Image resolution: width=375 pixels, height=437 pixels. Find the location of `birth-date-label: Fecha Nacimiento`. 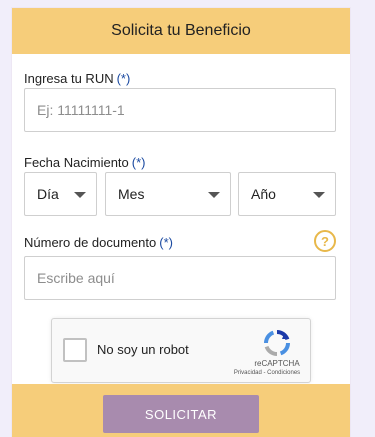

birth-date-label: Fecha Nacimiento is located at coordinates (76, 162).